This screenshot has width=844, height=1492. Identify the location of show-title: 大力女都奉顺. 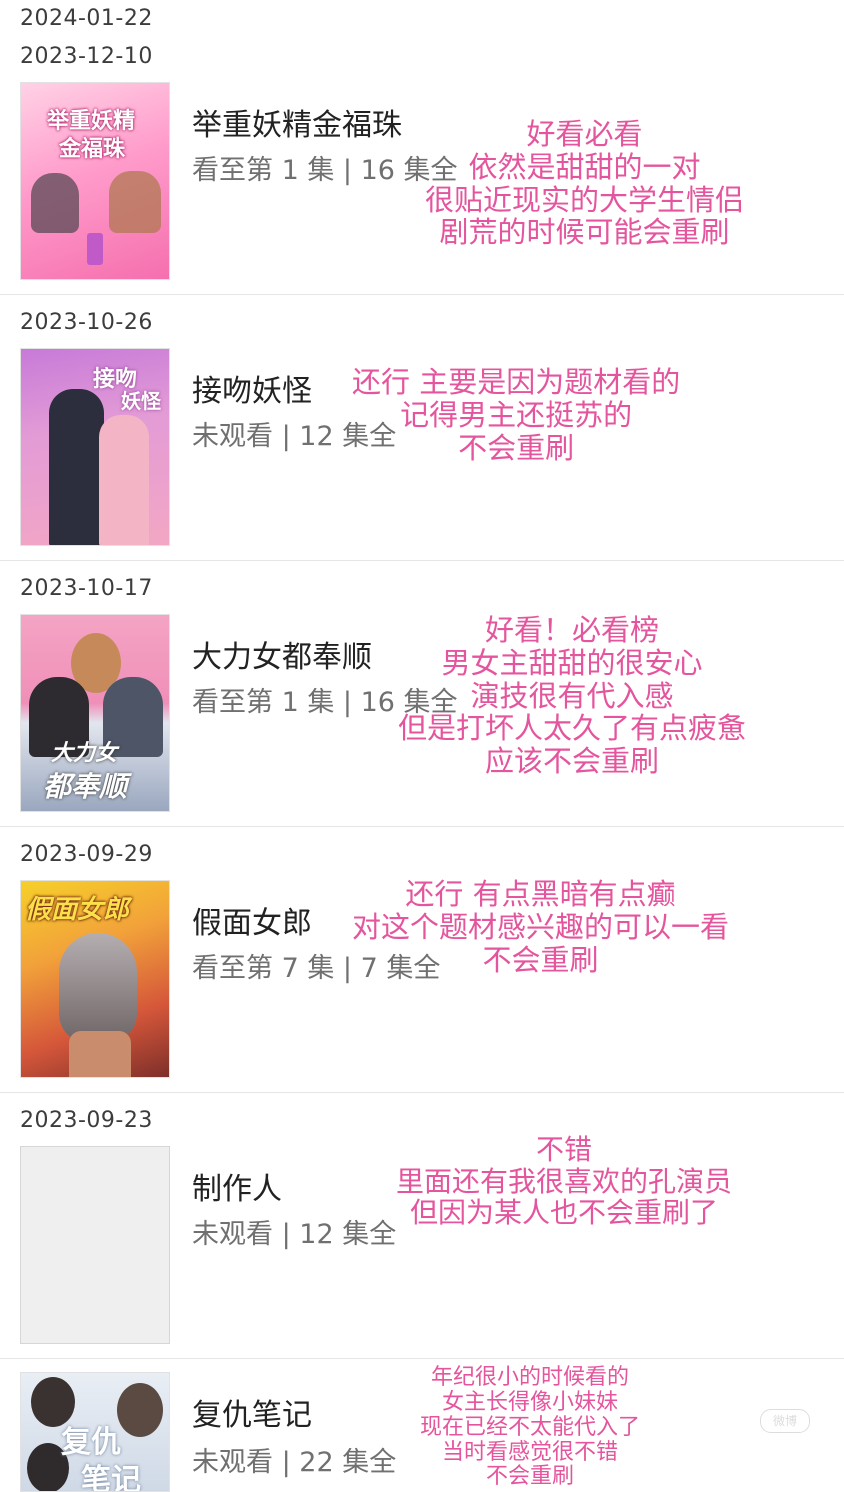
(282, 654).